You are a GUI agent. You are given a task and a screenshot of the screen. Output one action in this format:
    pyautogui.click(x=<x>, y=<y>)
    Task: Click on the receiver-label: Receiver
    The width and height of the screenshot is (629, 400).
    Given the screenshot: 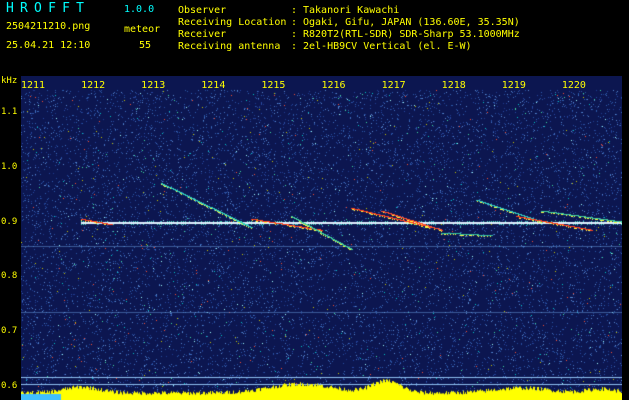 What is the action you would take?
    pyautogui.click(x=202, y=34)
    